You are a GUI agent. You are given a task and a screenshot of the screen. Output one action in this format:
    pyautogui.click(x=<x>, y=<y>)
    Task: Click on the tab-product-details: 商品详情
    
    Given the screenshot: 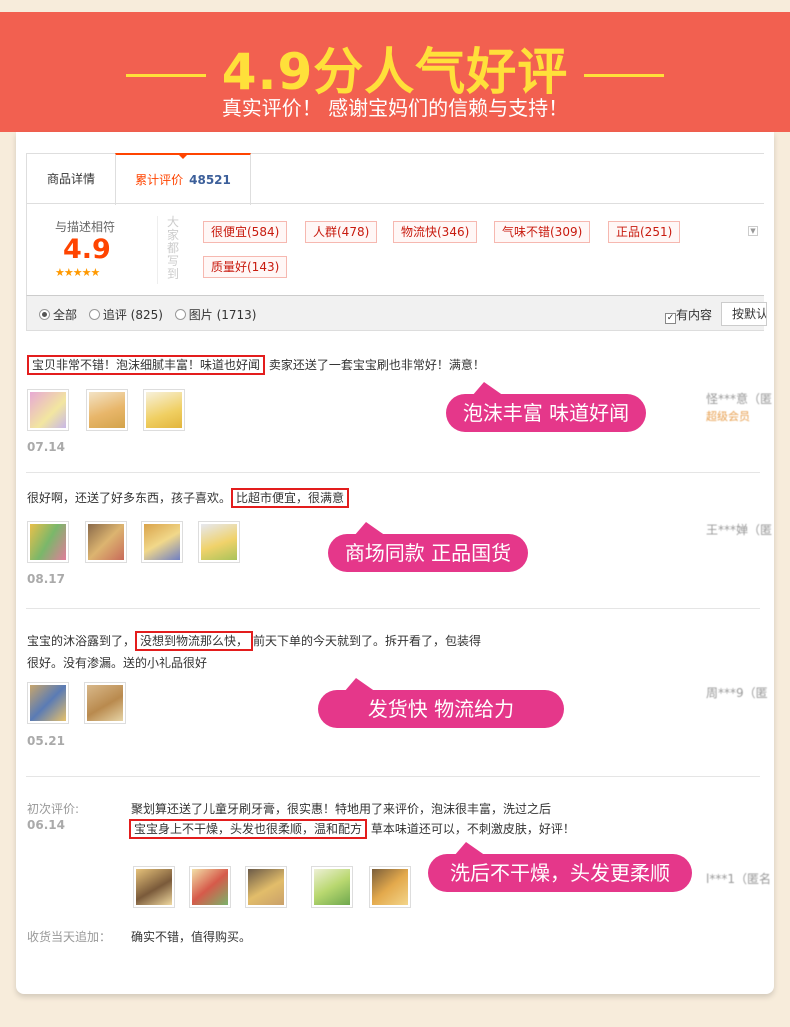 What is the action you would take?
    pyautogui.click(x=71, y=179)
    